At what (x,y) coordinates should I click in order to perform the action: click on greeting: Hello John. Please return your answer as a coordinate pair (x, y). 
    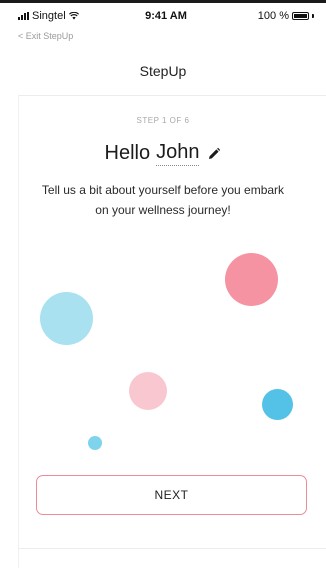
    Looking at the image, I should click on (163, 153).